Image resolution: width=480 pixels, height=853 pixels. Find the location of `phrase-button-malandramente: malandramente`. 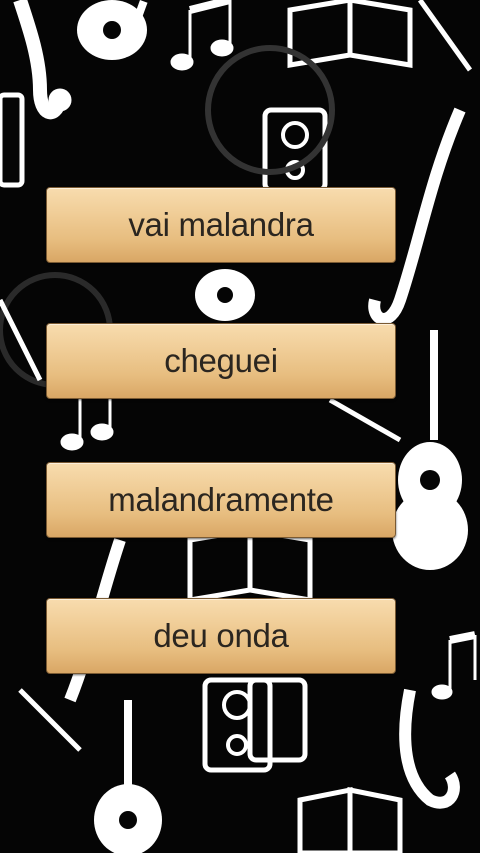

phrase-button-malandramente: malandramente is located at coordinates (221, 500).